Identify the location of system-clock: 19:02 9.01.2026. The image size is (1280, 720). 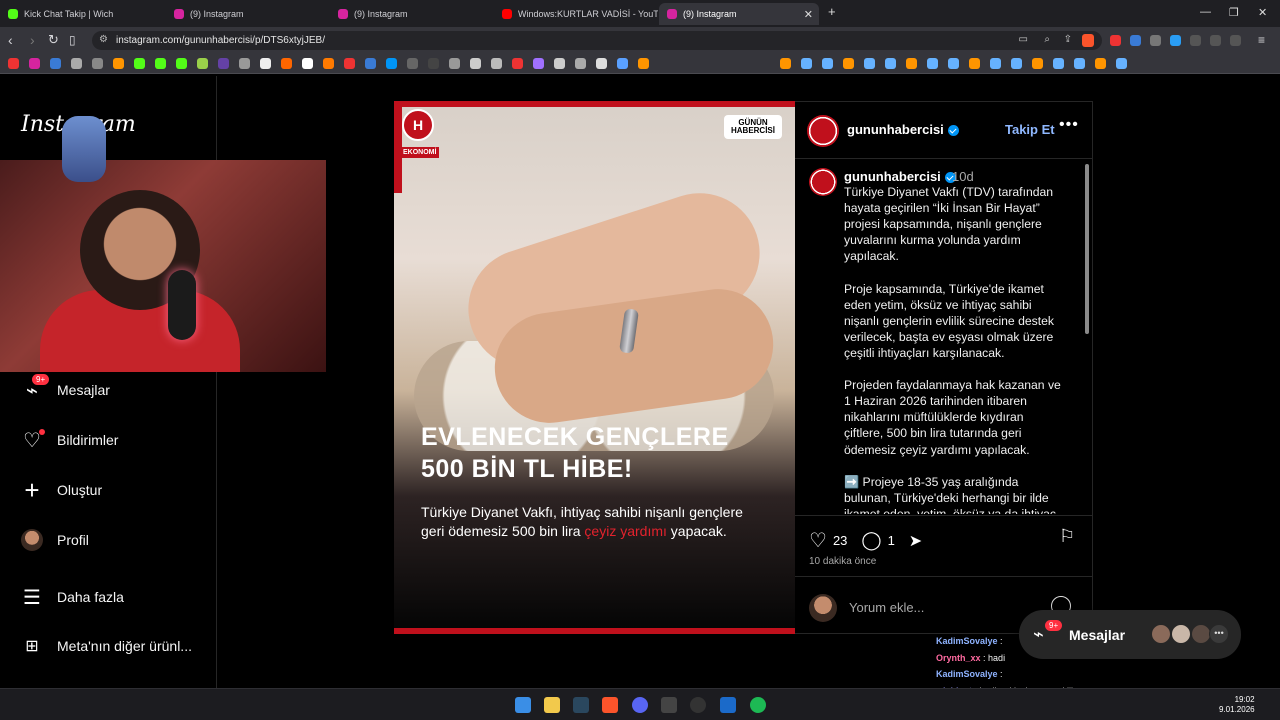
(1237, 705).